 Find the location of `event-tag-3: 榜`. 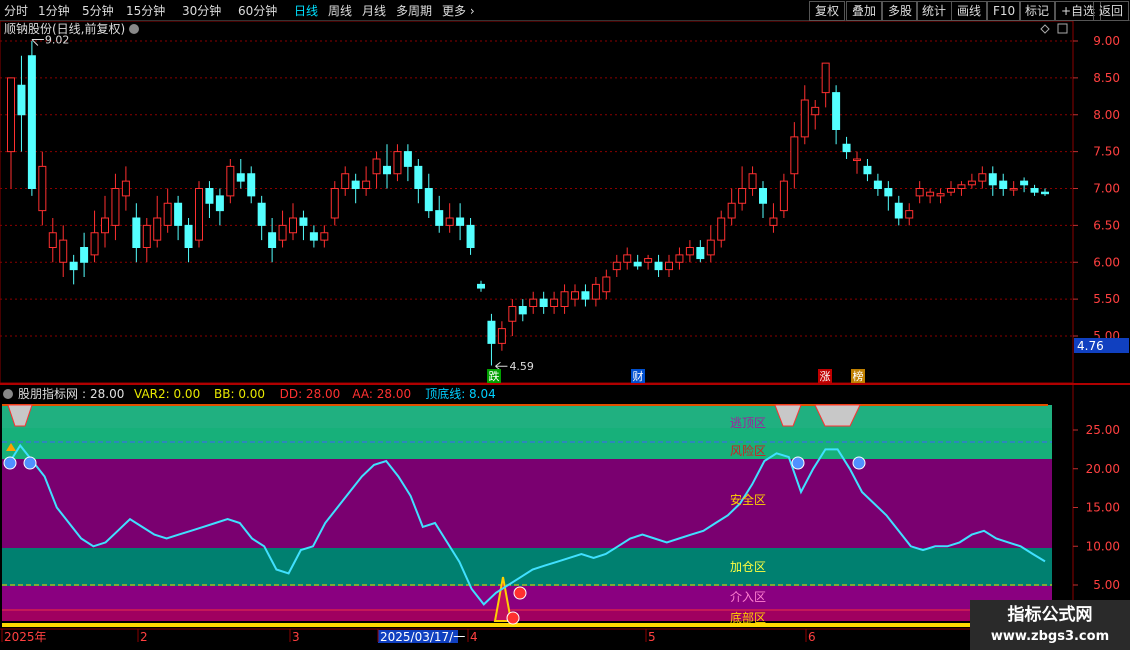

event-tag-3: 榜 is located at coordinates (858, 376).